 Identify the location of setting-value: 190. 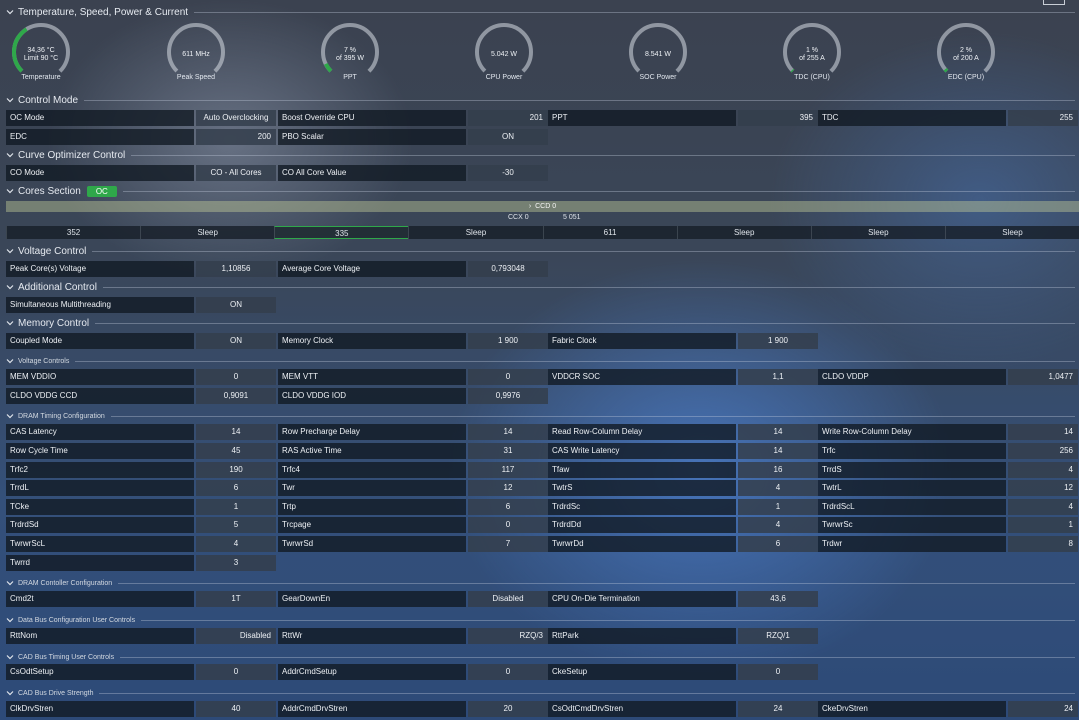
(236, 470).